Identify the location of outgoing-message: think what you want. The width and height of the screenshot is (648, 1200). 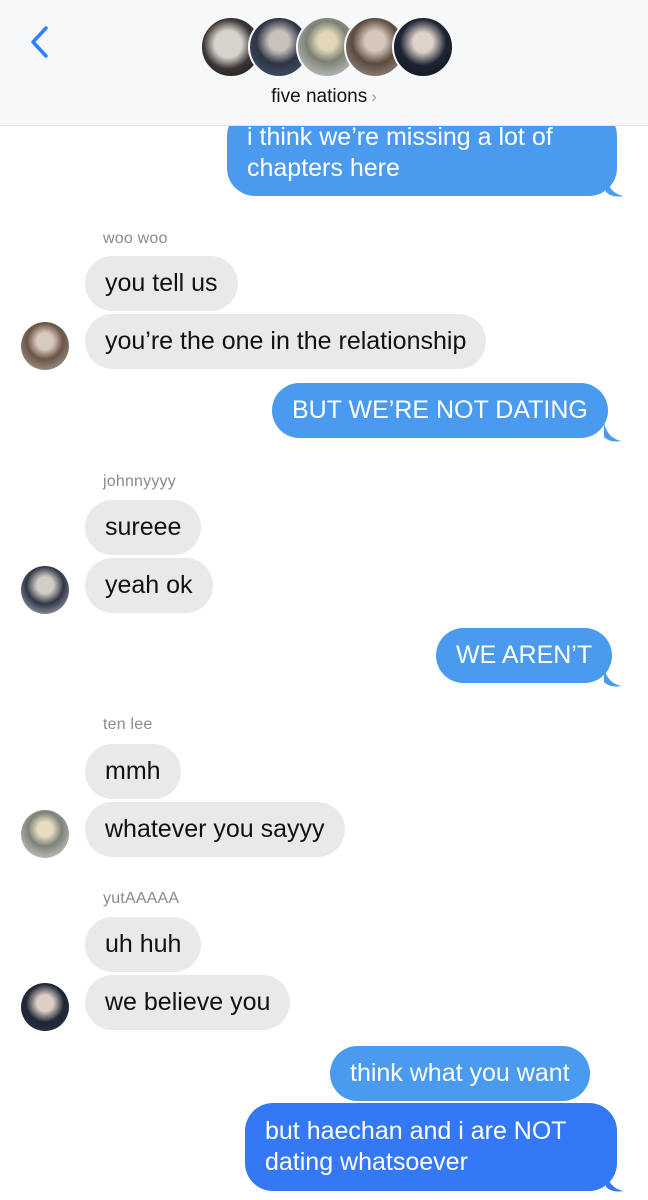
(460, 1073).